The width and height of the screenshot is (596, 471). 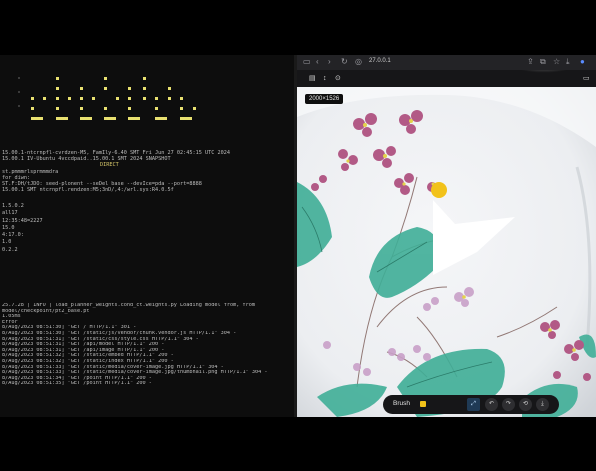 I want to click on settings-icon: ↕, so click(x=325, y=78).